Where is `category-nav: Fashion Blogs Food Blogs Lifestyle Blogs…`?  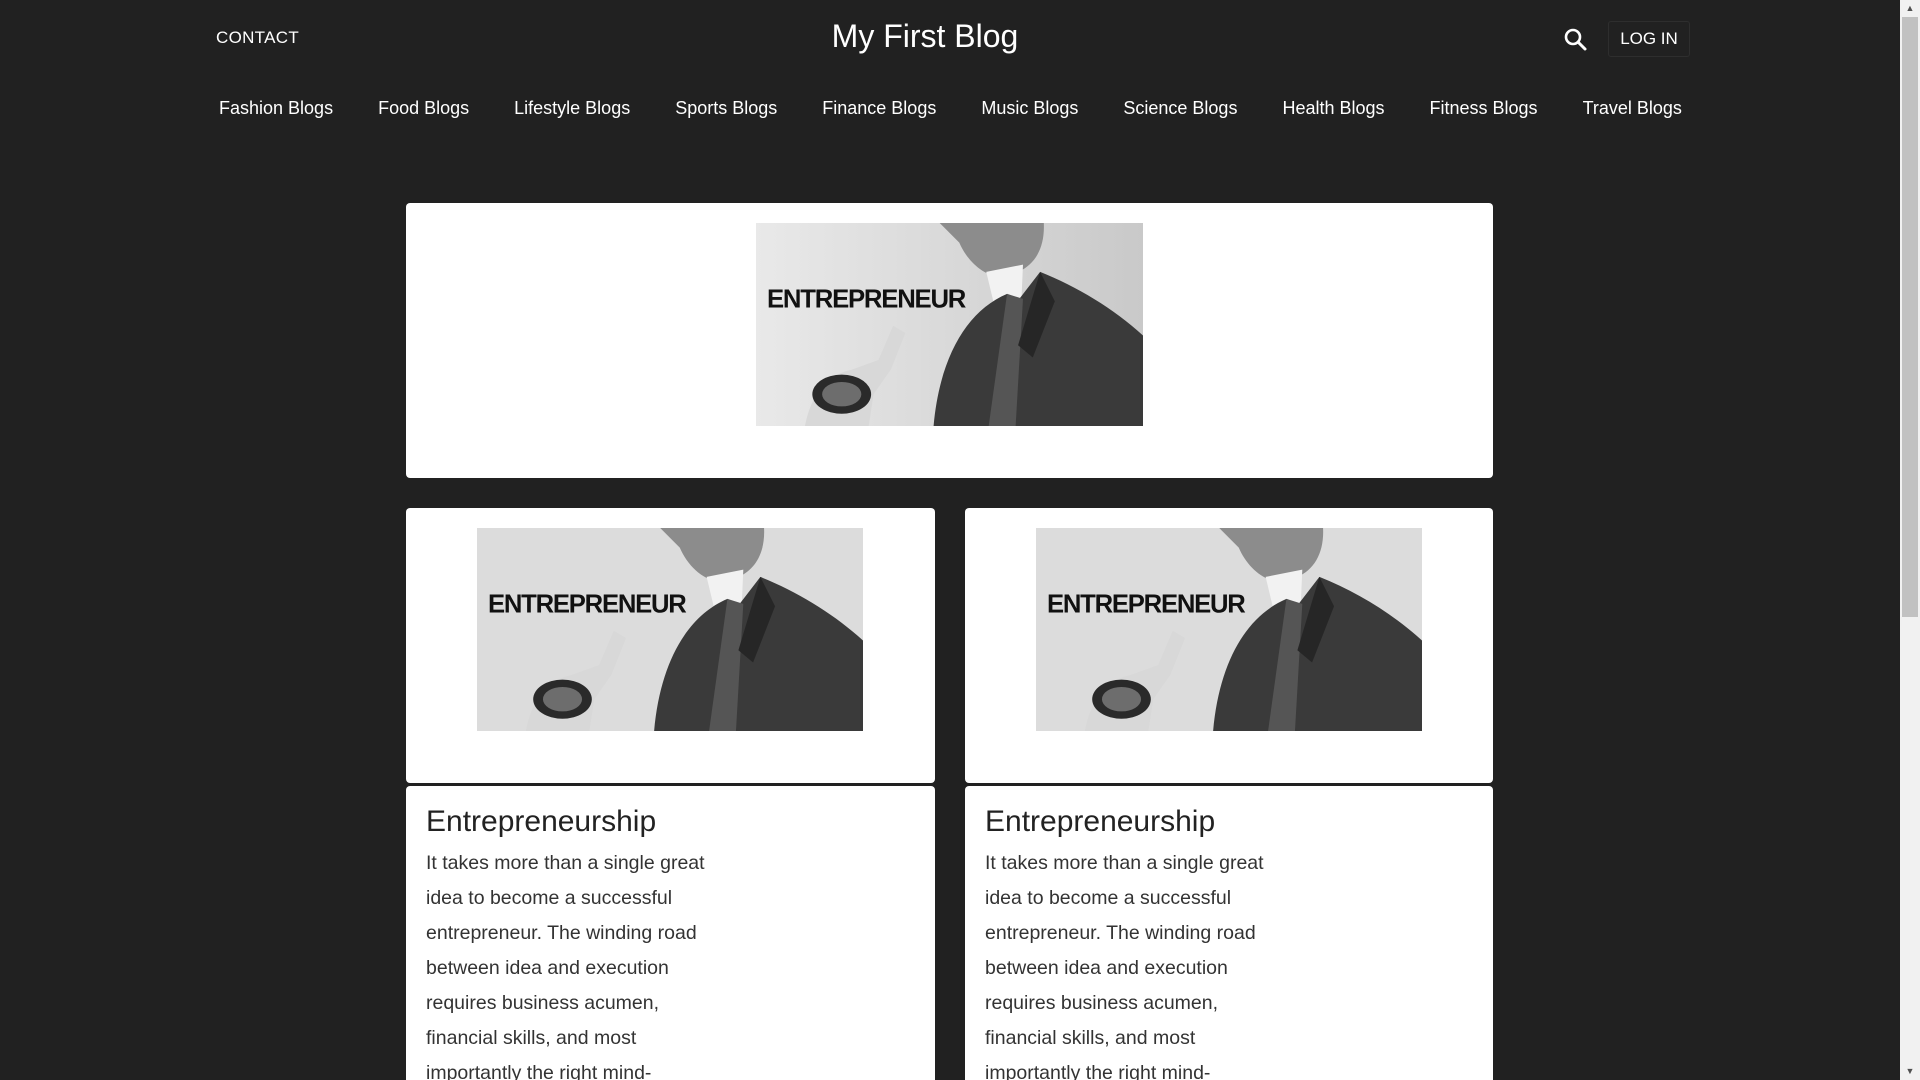
category-nav: Fashion Blogs Food Blogs Lifestyle Blogs… is located at coordinates (973, 108).